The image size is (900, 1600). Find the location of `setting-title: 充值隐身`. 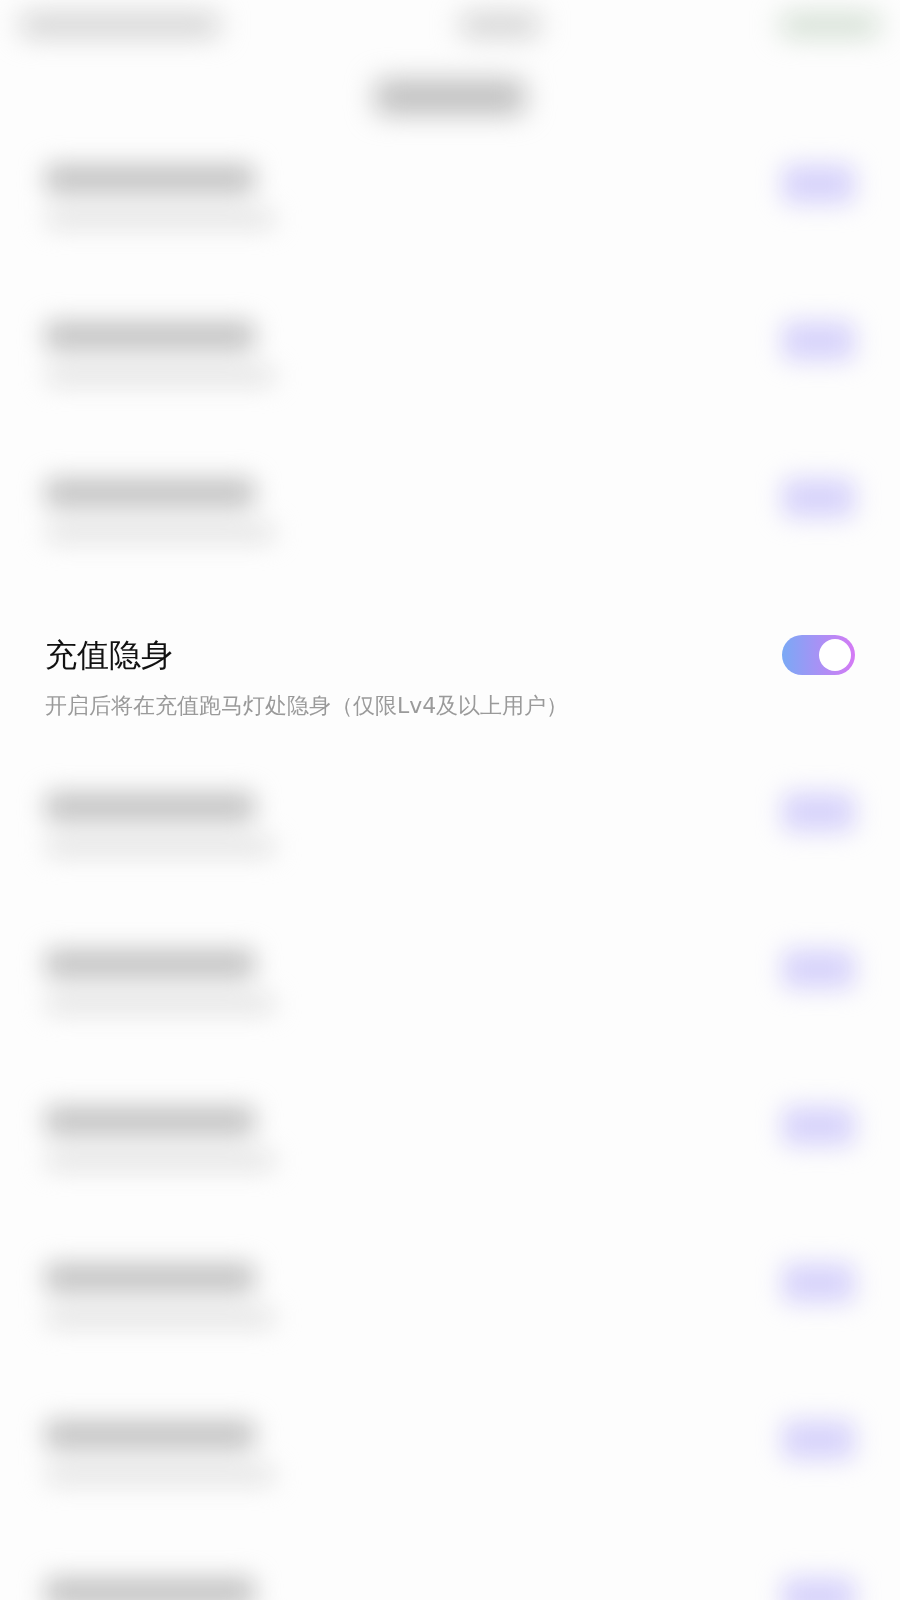

setting-title: 充值隐身 is located at coordinates (109, 655).